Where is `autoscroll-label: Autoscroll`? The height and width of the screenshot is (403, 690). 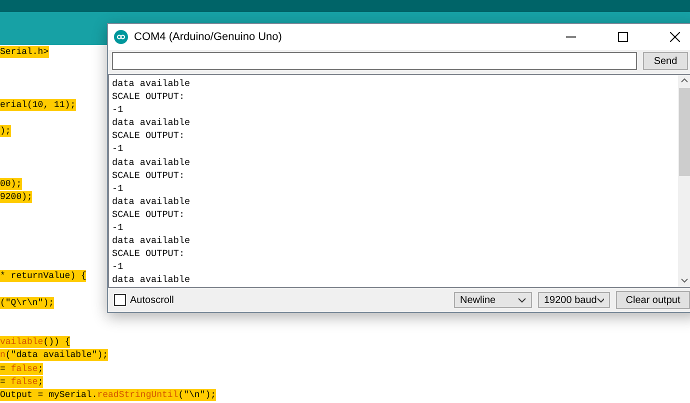 autoscroll-label: Autoscroll is located at coordinates (152, 300).